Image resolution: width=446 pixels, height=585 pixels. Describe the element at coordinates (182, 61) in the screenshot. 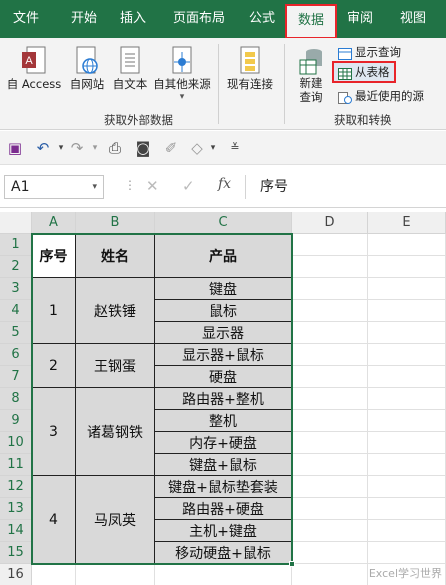

I see `other-sources-icon` at that location.